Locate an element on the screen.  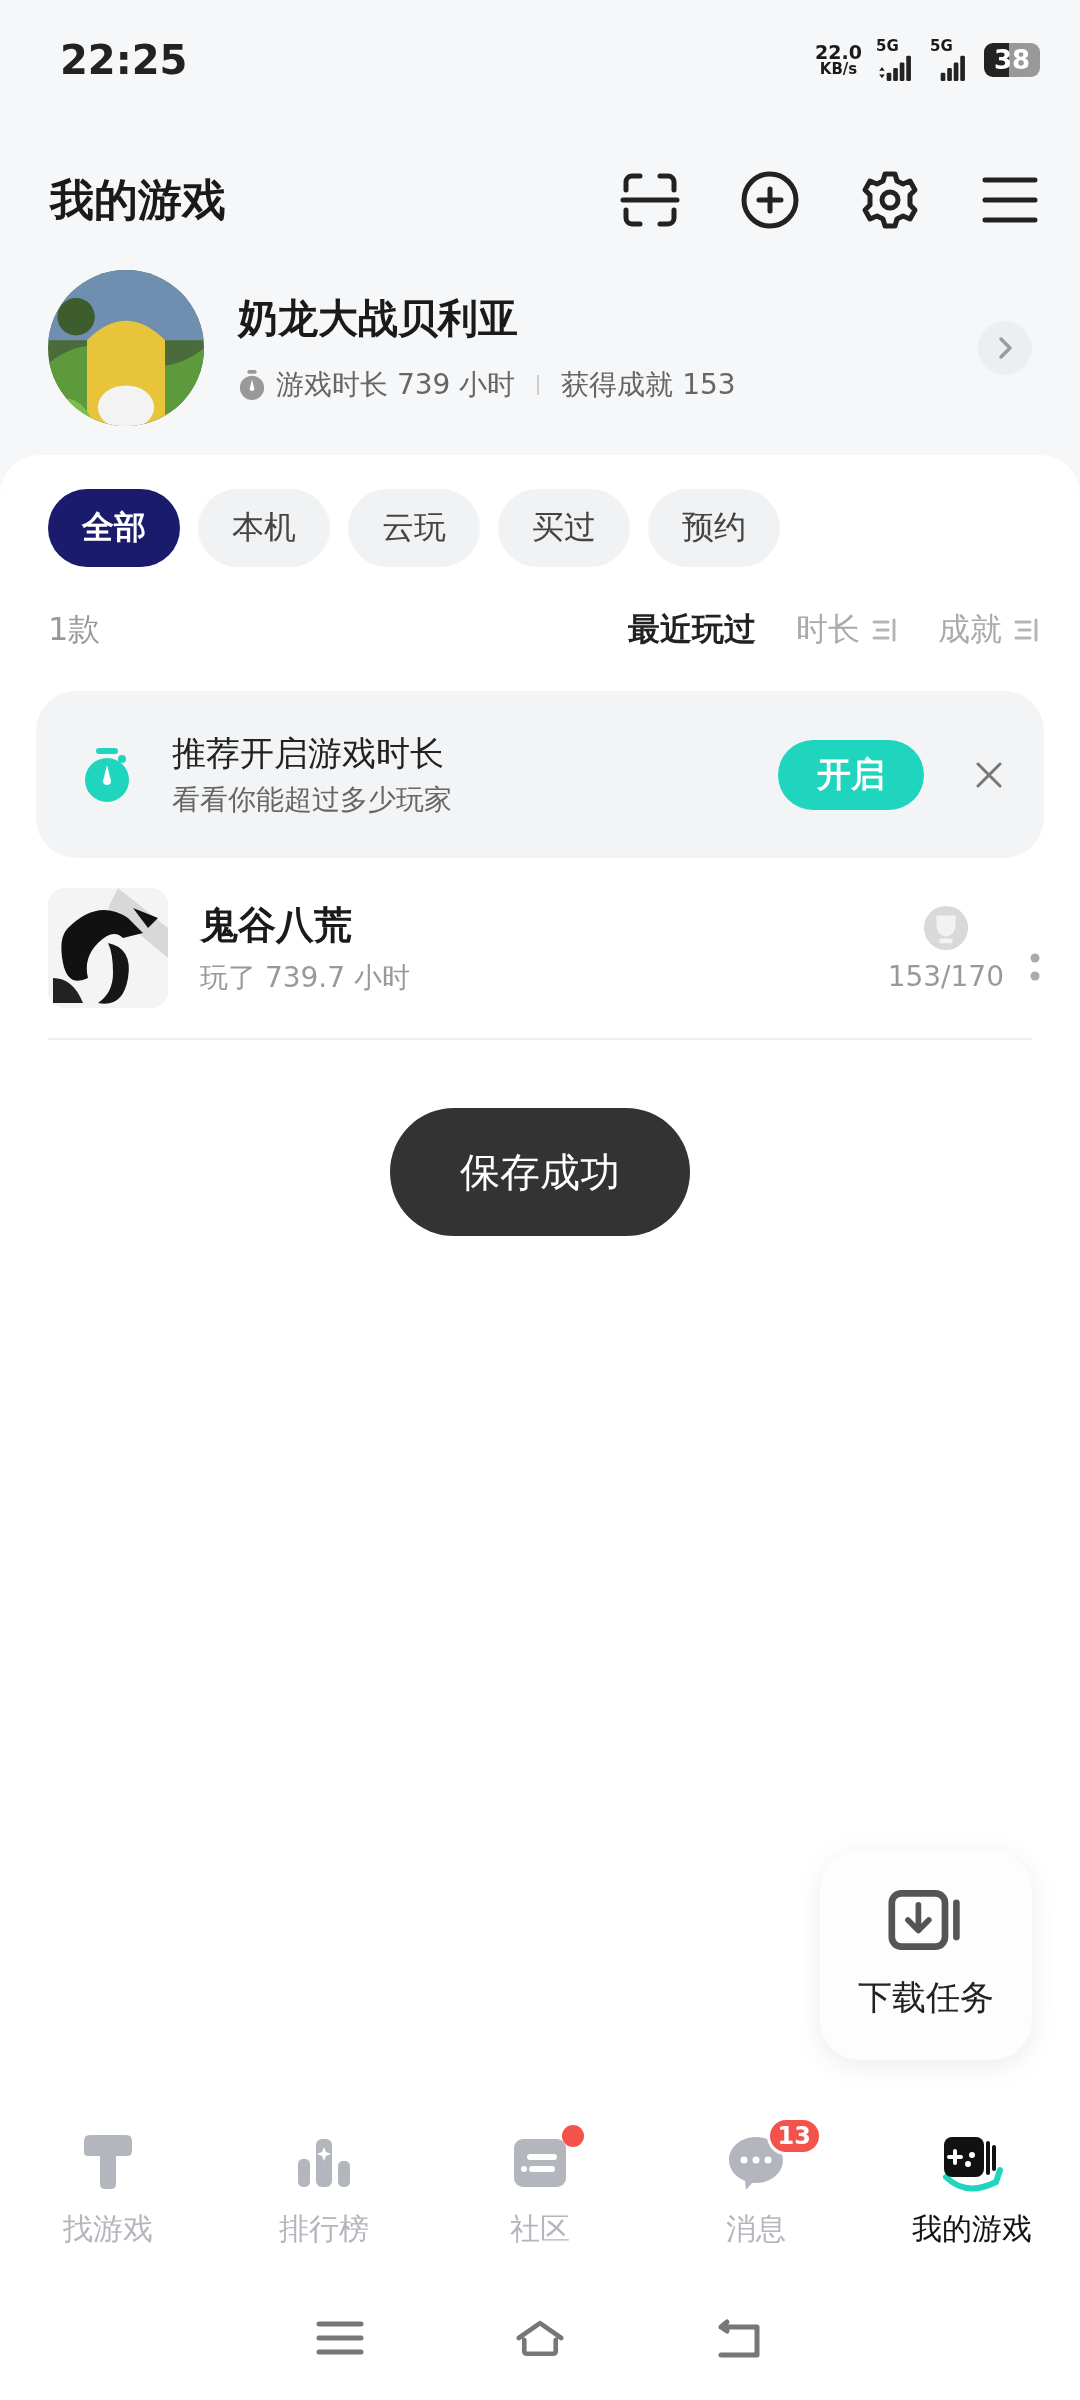
playtime-text: 游戏时长 739 小时 is located at coordinates (396, 385).